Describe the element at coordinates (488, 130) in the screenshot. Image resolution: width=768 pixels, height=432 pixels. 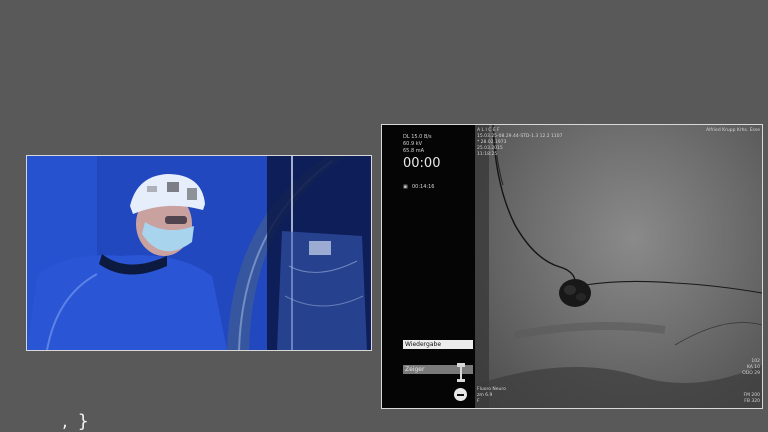
I see `patient-name: A L I C E F` at that location.